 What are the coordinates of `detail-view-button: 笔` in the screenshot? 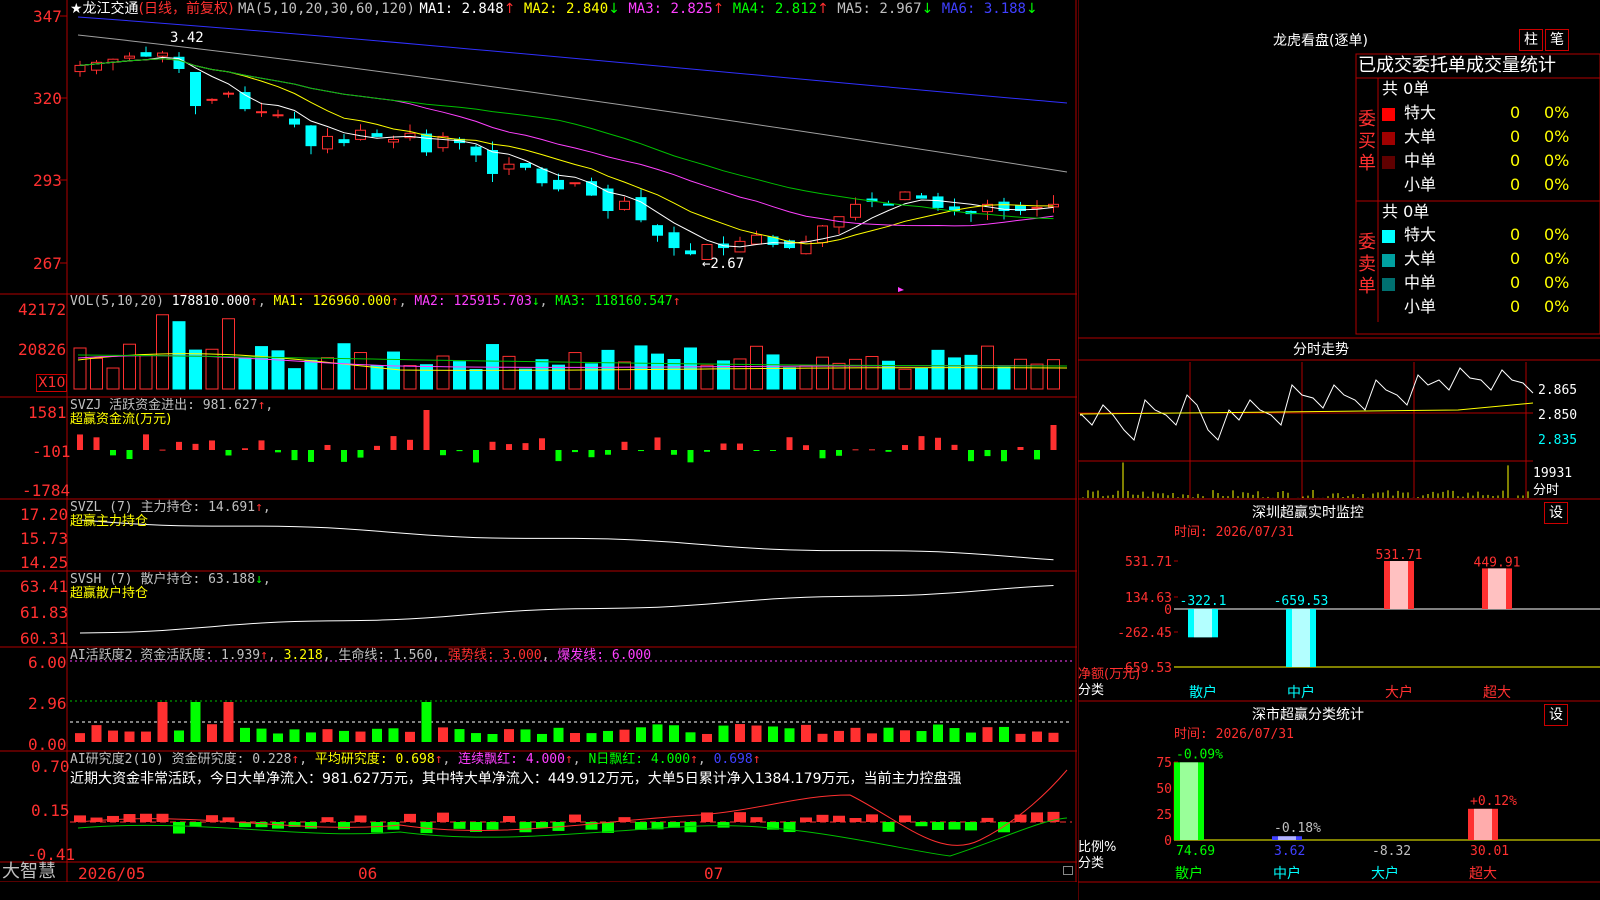 It's located at (1557, 40).